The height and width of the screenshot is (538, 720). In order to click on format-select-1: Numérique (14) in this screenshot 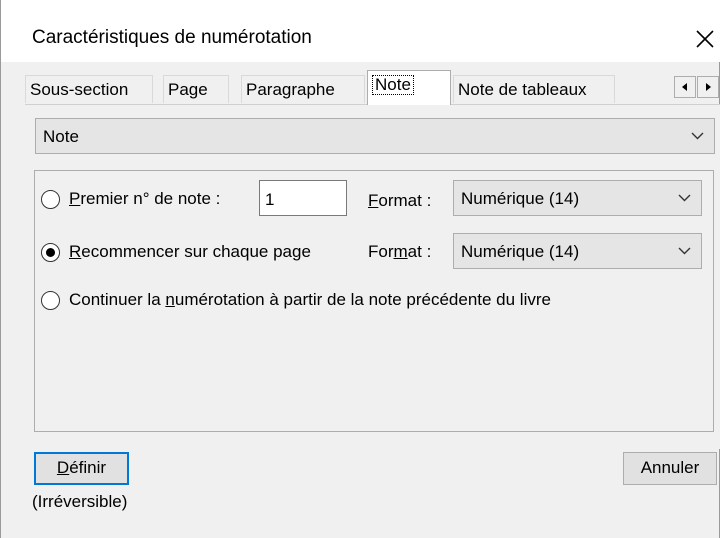, I will do `click(577, 198)`.